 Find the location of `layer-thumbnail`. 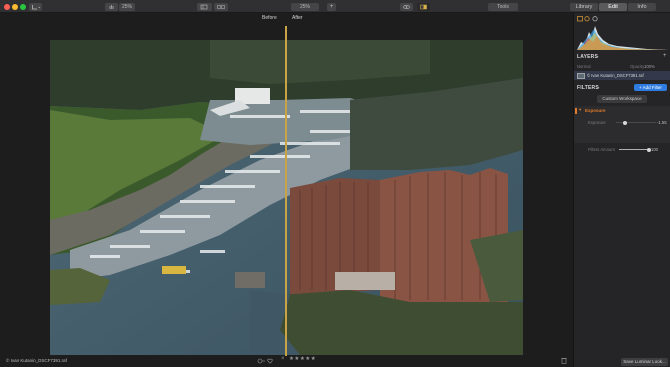

layer-thumbnail is located at coordinates (581, 75).